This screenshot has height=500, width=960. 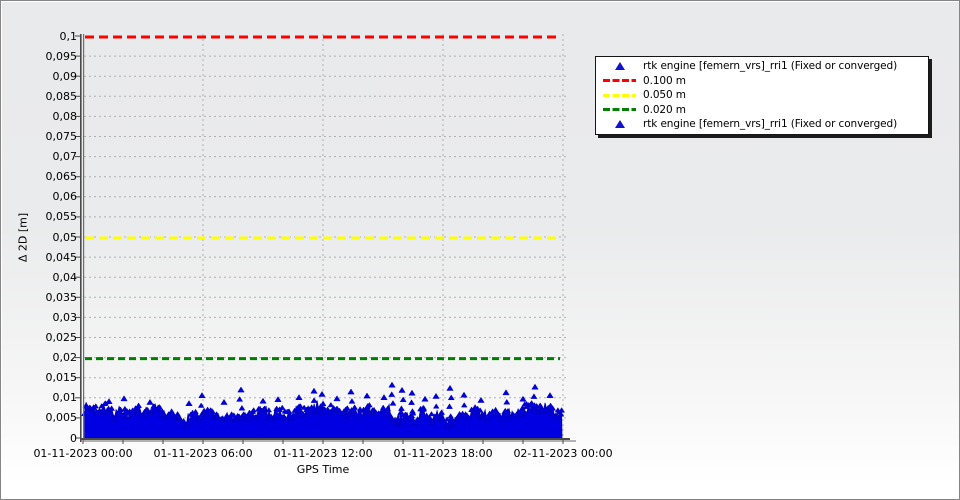 I want to click on y-tick-label: 0,08, so click(x=65, y=116).